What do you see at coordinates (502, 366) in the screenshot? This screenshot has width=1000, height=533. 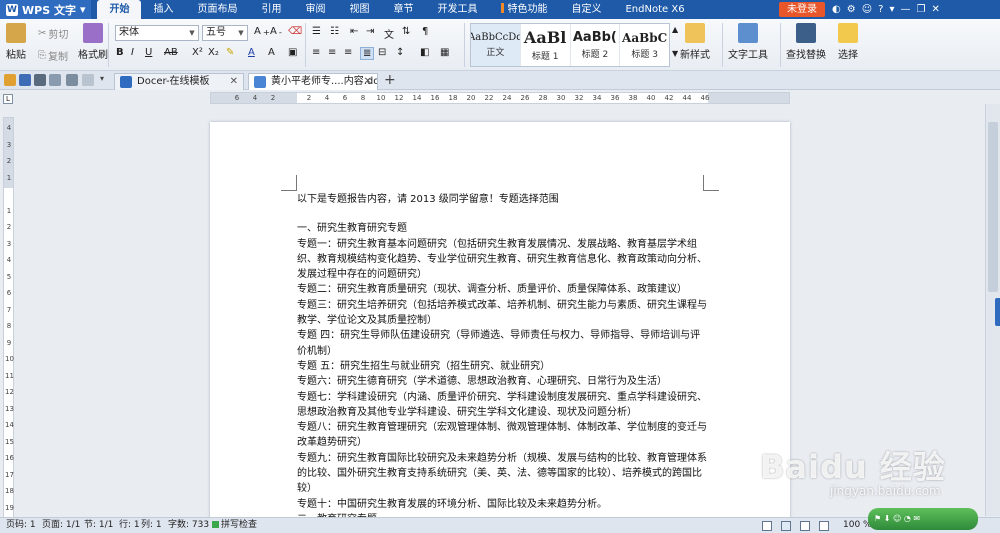 I see `paragraph: 专题 五：研究生招生与就业研究（招生研究、就业研究）` at bounding box center [502, 366].